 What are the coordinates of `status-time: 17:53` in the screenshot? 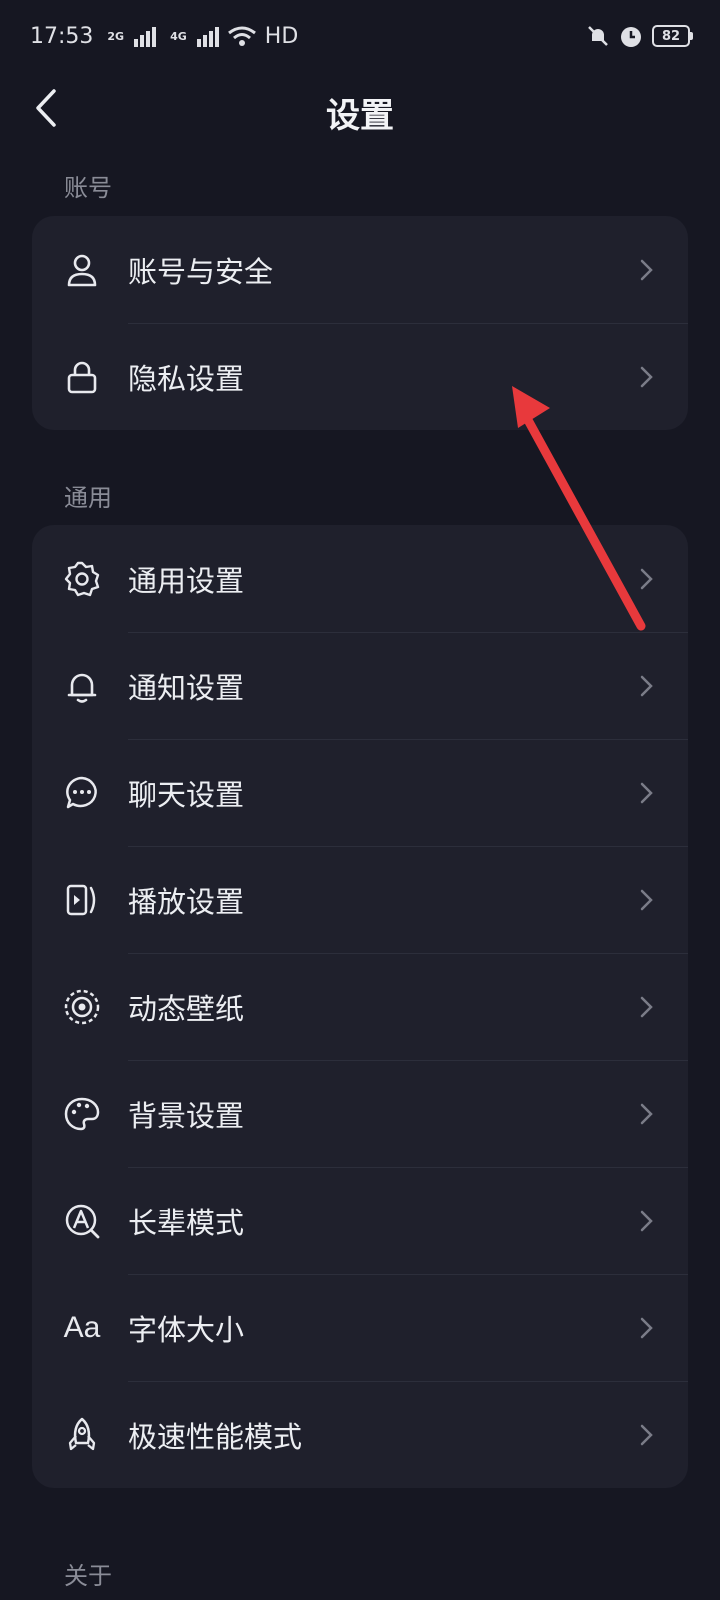 It's located at (62, 36).